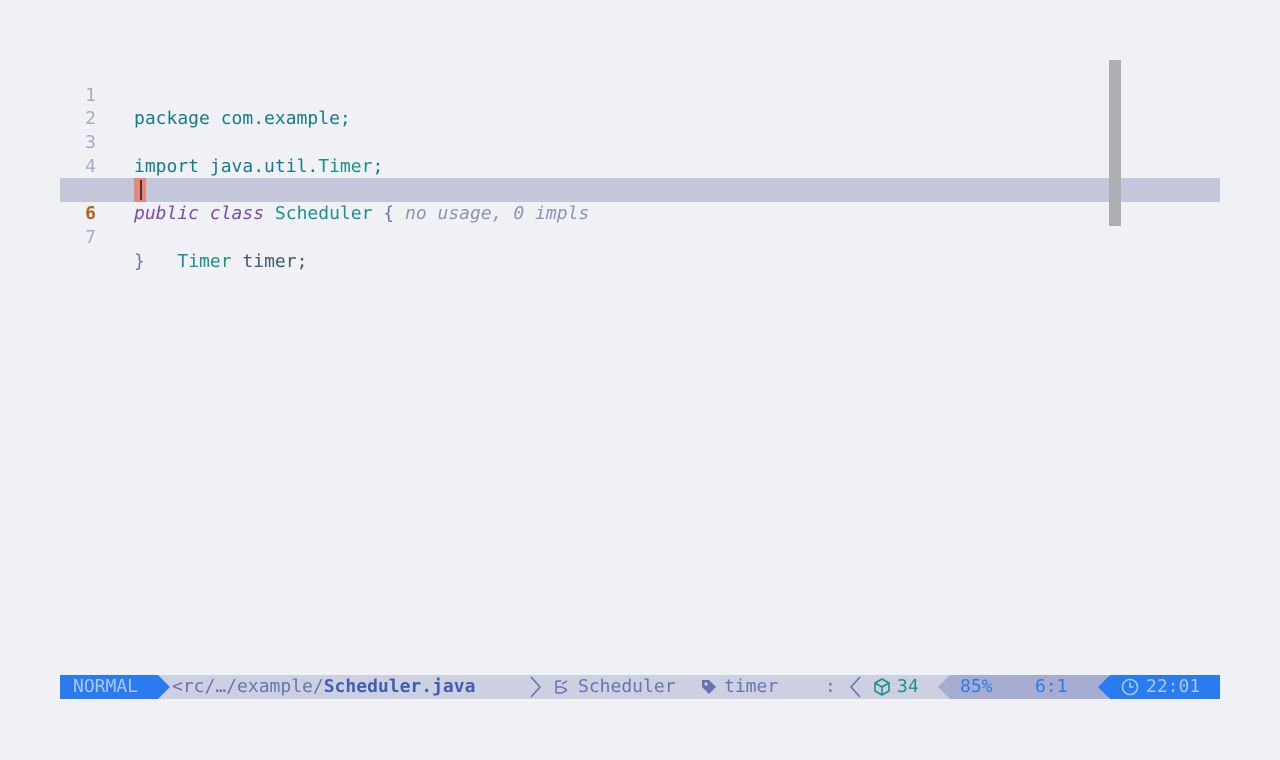  What do you see at coordinates (562, 687) in the screenshot?
I see `class-icon` at bounding box center [562, 687].